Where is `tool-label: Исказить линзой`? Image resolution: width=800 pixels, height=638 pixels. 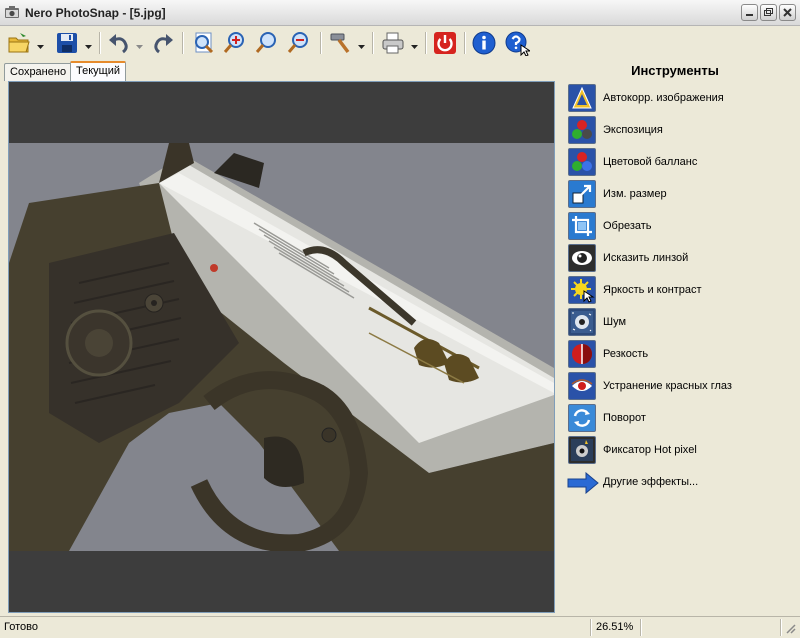 tool-label: Исказить линзой is located at coordinates (646, 258).